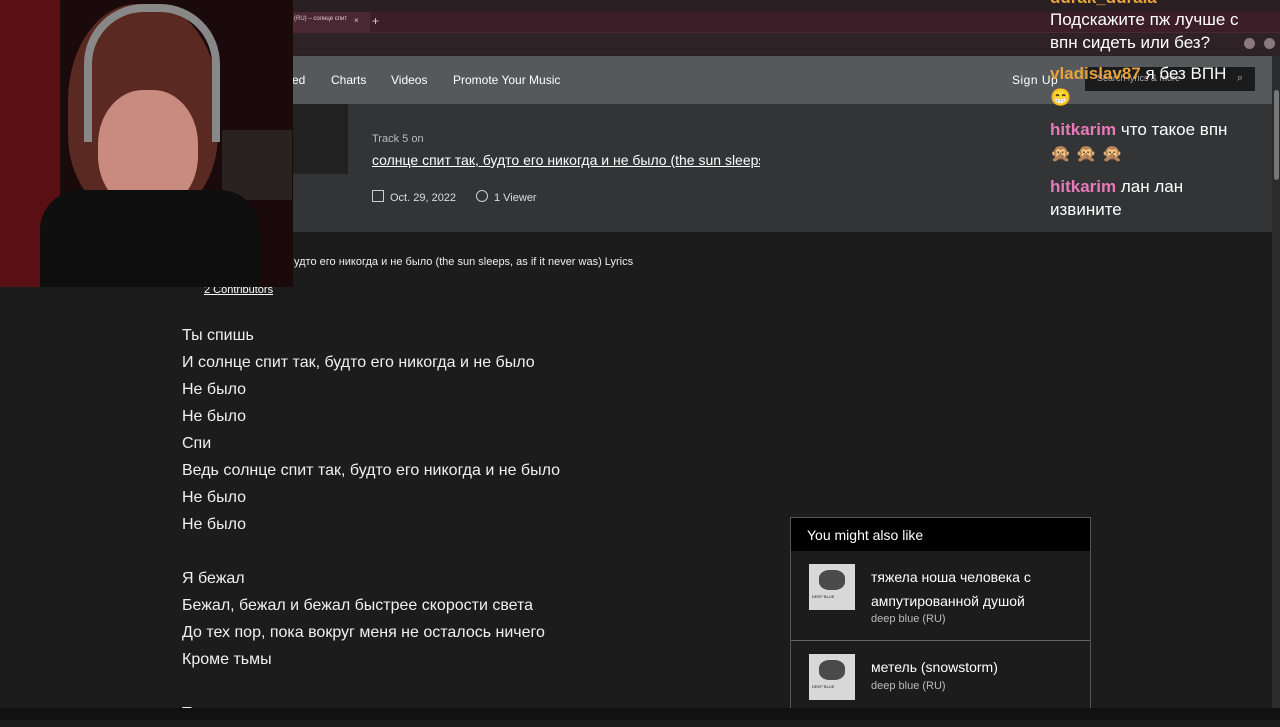  I want to click on chat-message: 🙊 🙊 🙊, so click(1086, 154).